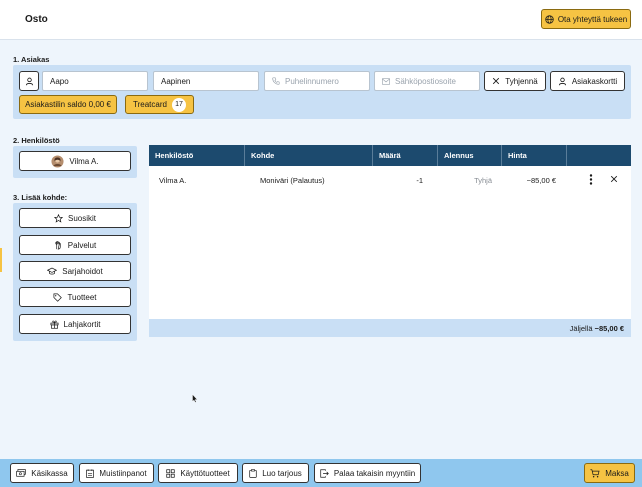 The width and height of the screenshot is (642, 487). I want to click on favorites-button: Suosikit, so click(75, 218).